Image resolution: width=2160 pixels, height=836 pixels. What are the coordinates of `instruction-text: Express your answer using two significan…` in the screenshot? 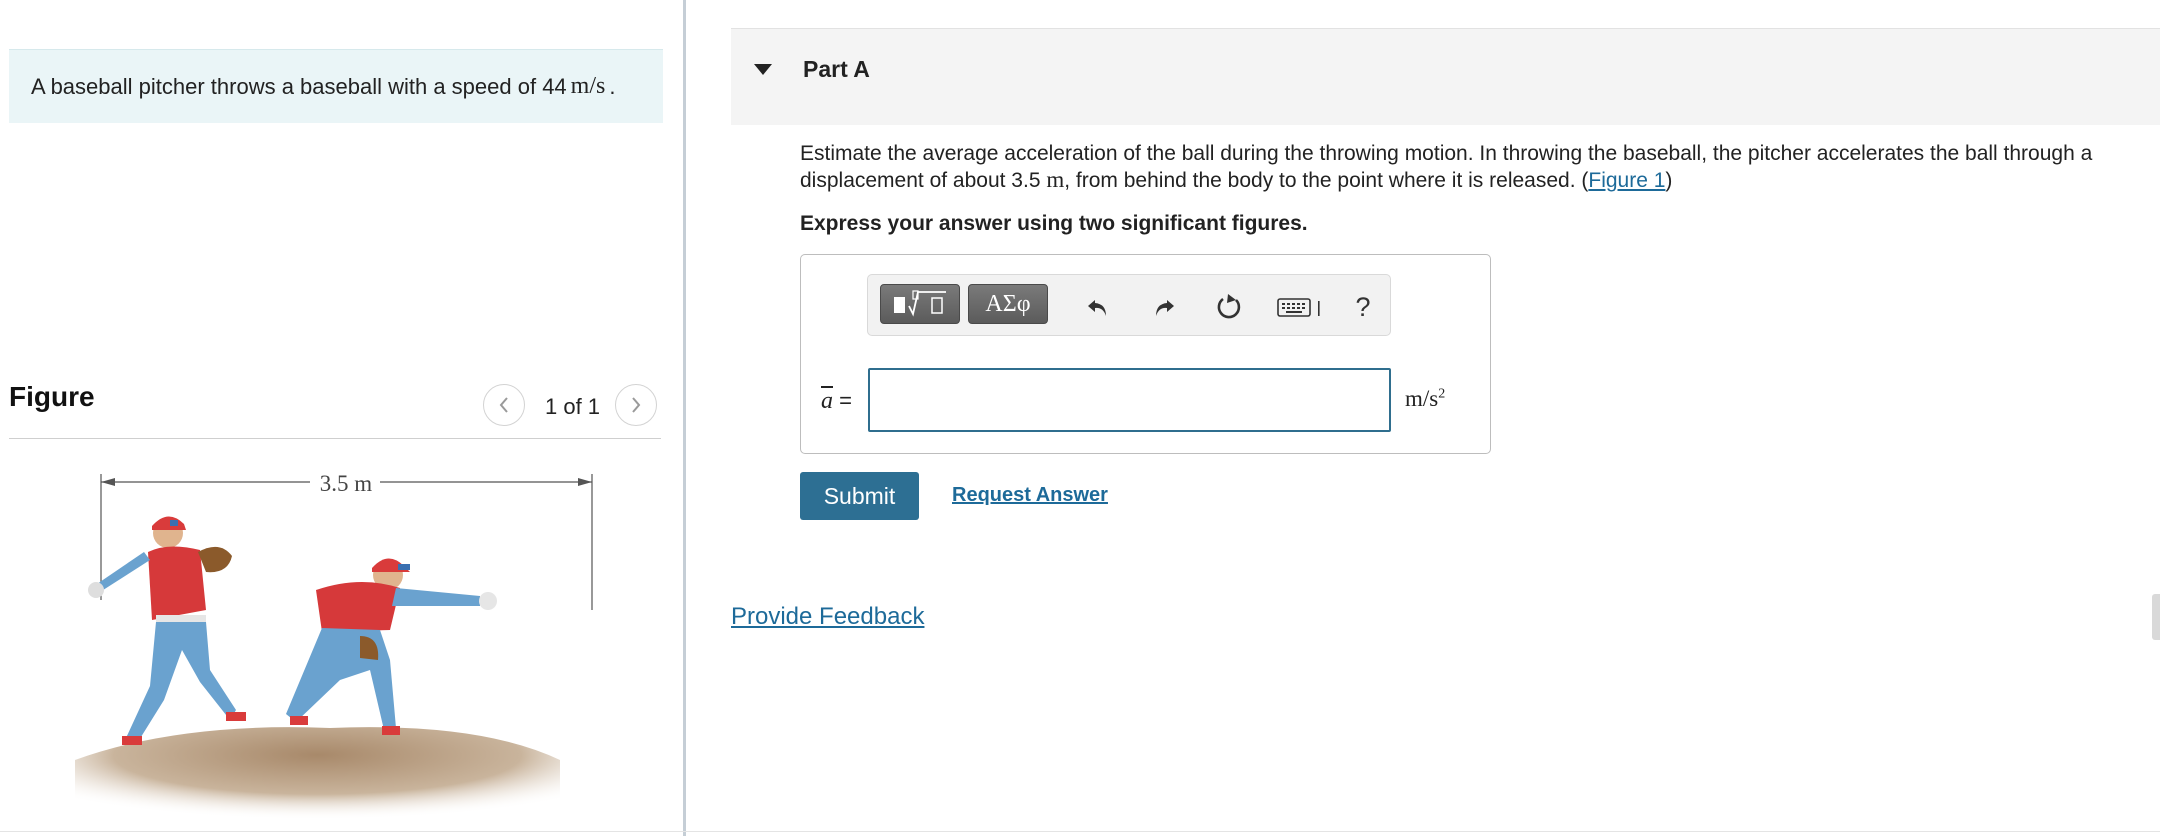 It's located at (1054, 223).